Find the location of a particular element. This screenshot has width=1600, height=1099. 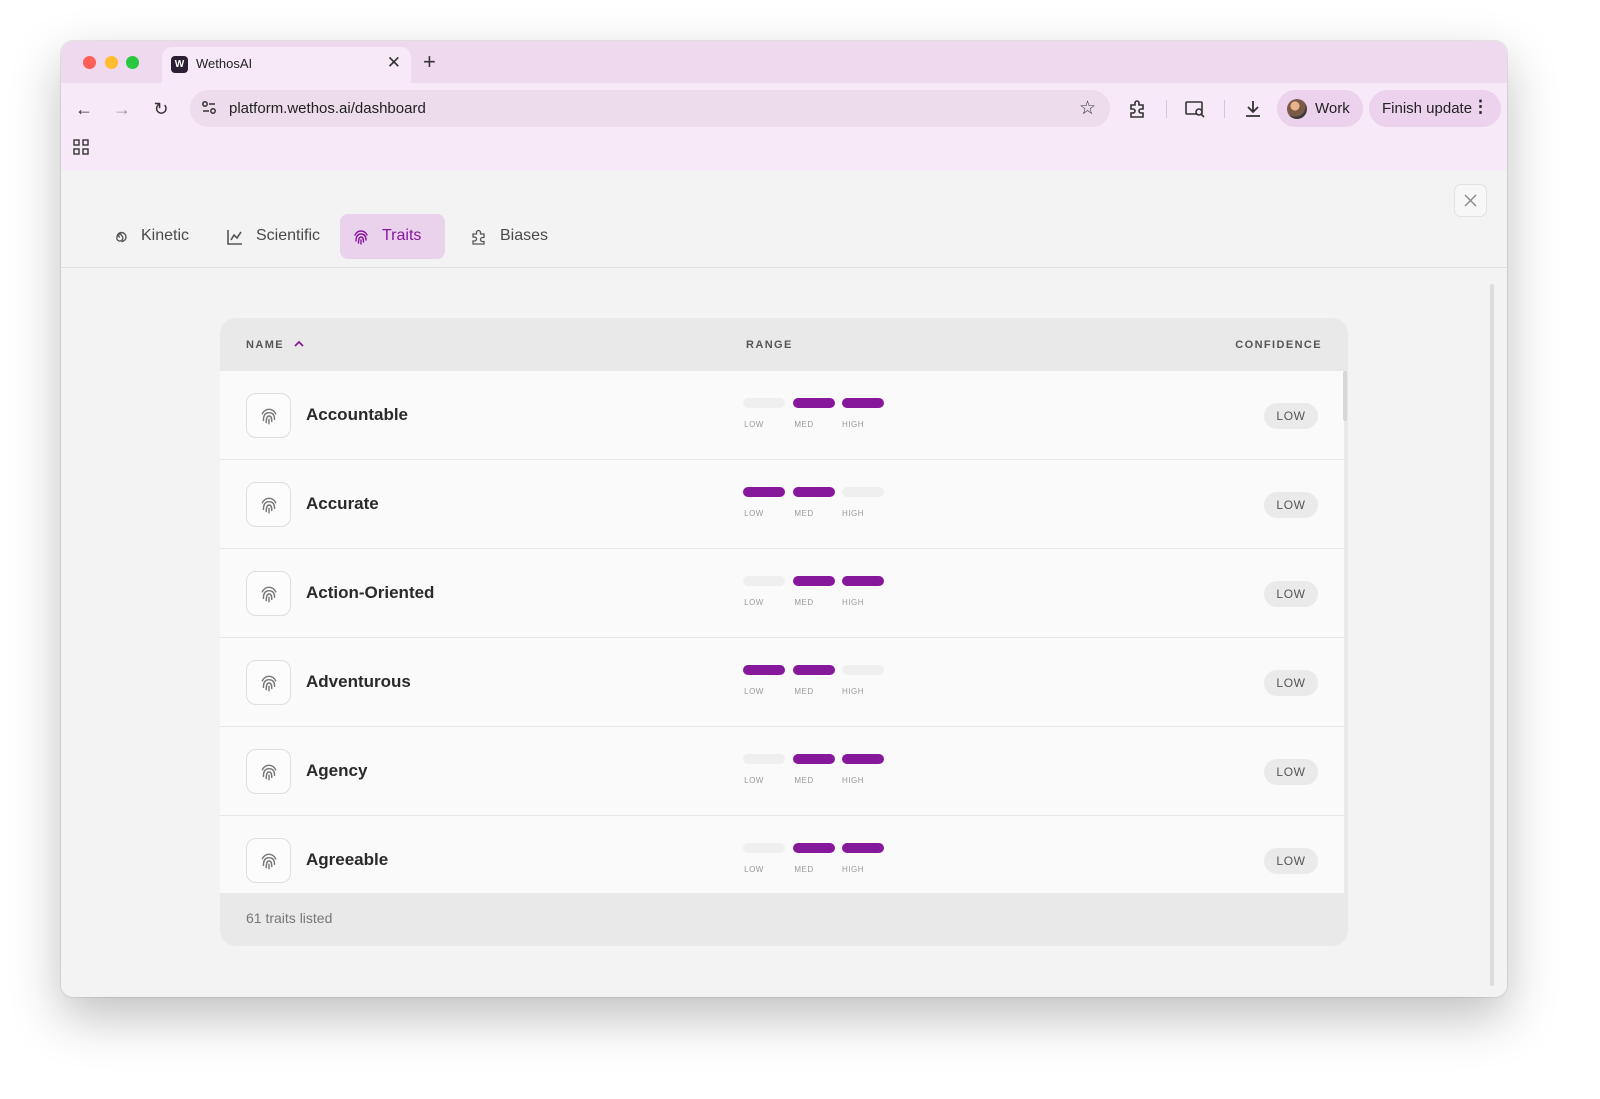

profile-label: Work is located at coordinates (1332, 108).